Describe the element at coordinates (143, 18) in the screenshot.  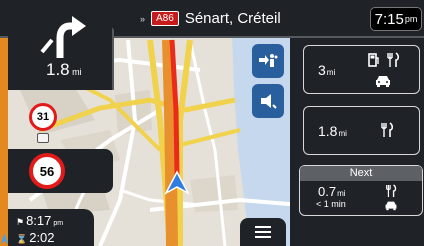
I see `chevron-right-icon: »` at that location.